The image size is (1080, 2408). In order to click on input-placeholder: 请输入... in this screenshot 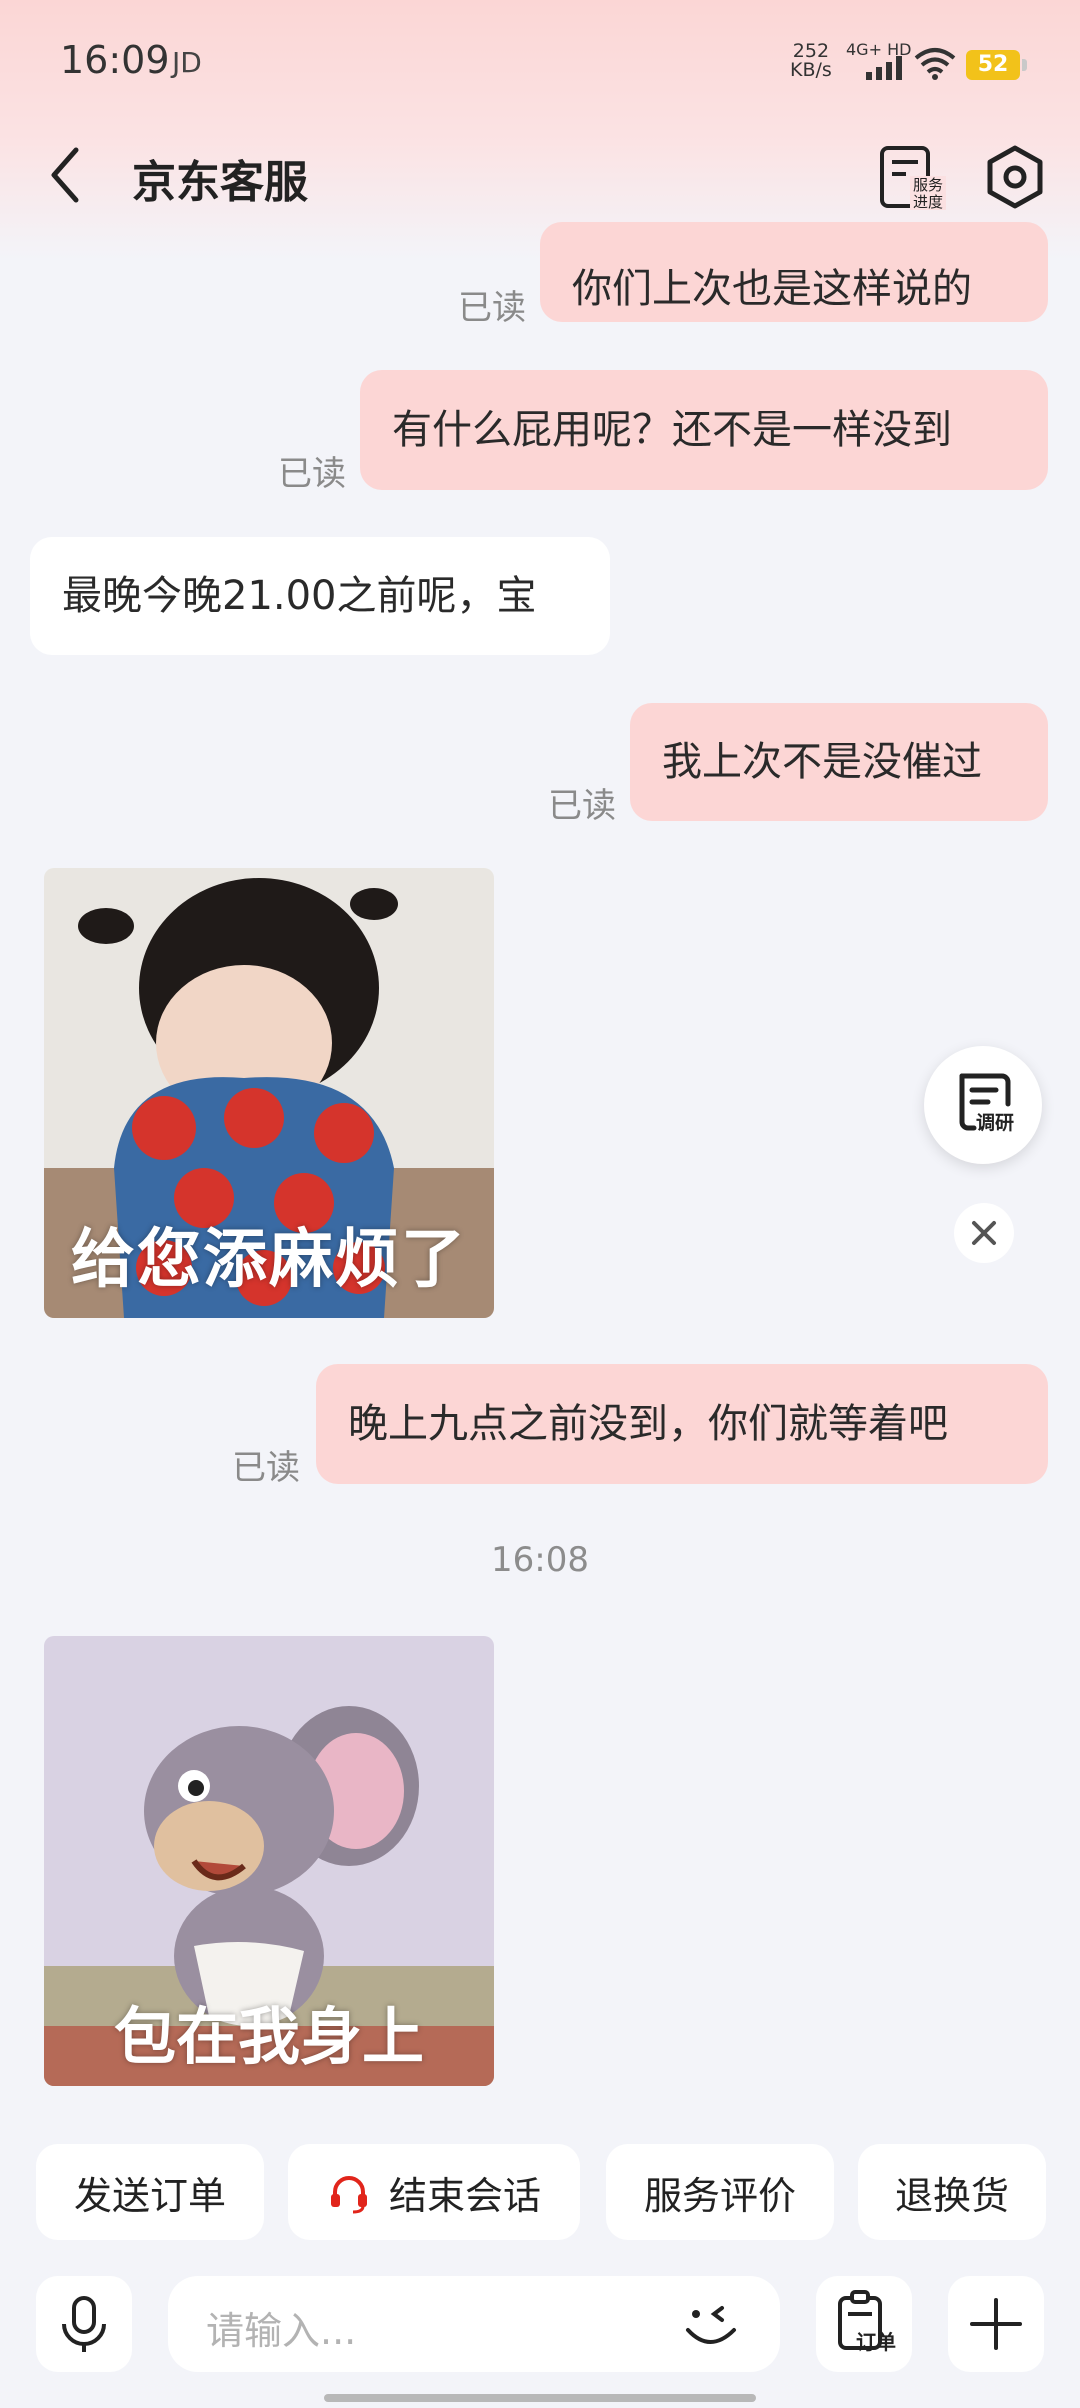, I will do `click(281, 2331)`.